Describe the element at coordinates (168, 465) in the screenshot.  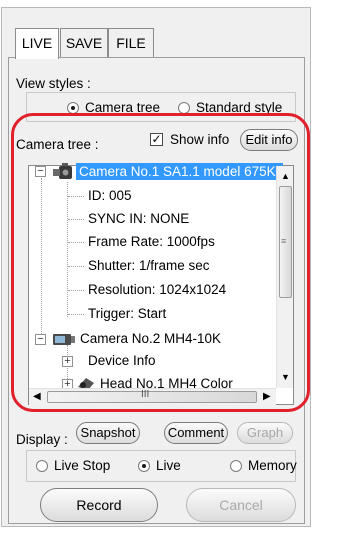
I see `live-label: Live` at that location.